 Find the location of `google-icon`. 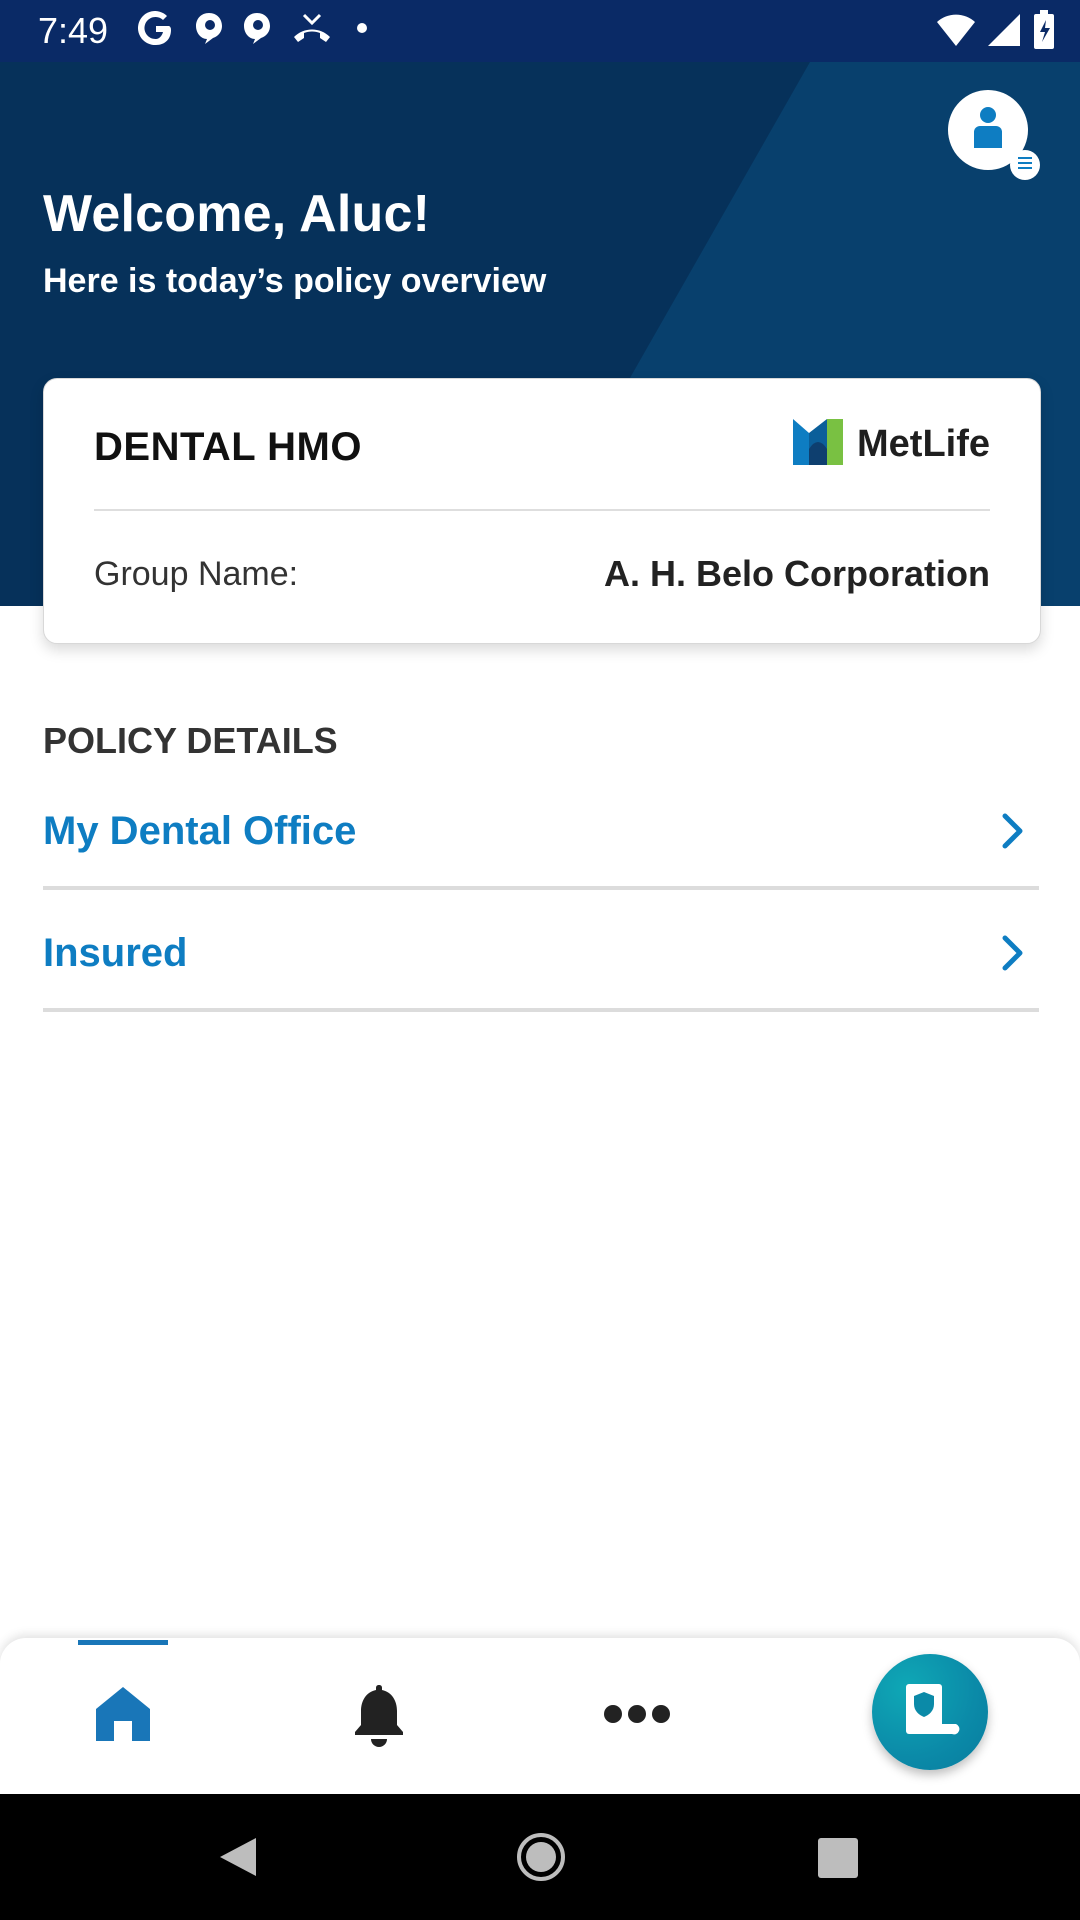

google-icon is located at coordinates (156, 30).